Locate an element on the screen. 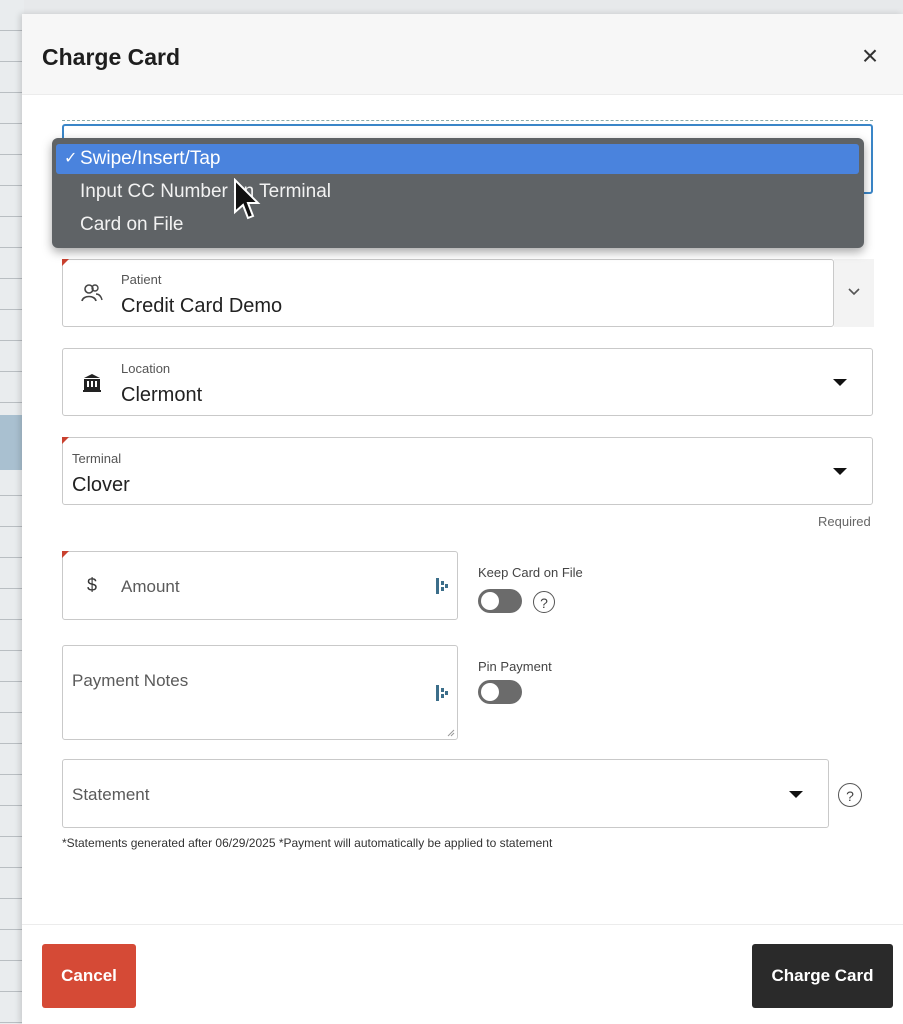  keep-card-toggle is located at coordinates (500, 601).